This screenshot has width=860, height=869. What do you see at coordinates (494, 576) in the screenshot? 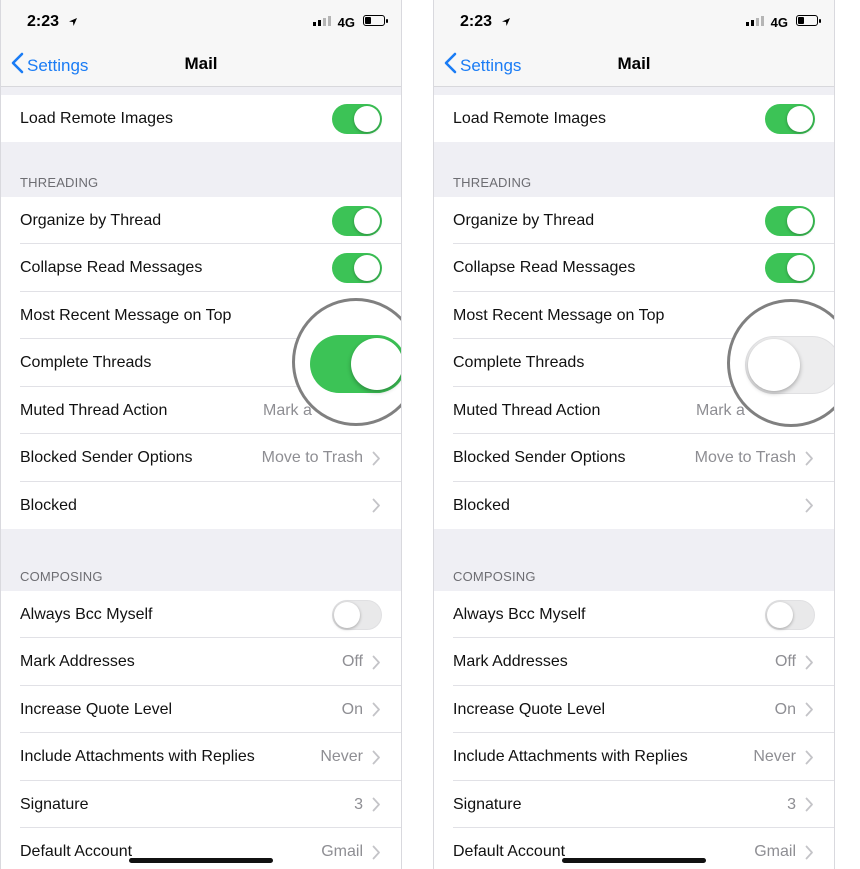
I see `section-header-composing: COMPOSING` at bounding box center [494, 576].